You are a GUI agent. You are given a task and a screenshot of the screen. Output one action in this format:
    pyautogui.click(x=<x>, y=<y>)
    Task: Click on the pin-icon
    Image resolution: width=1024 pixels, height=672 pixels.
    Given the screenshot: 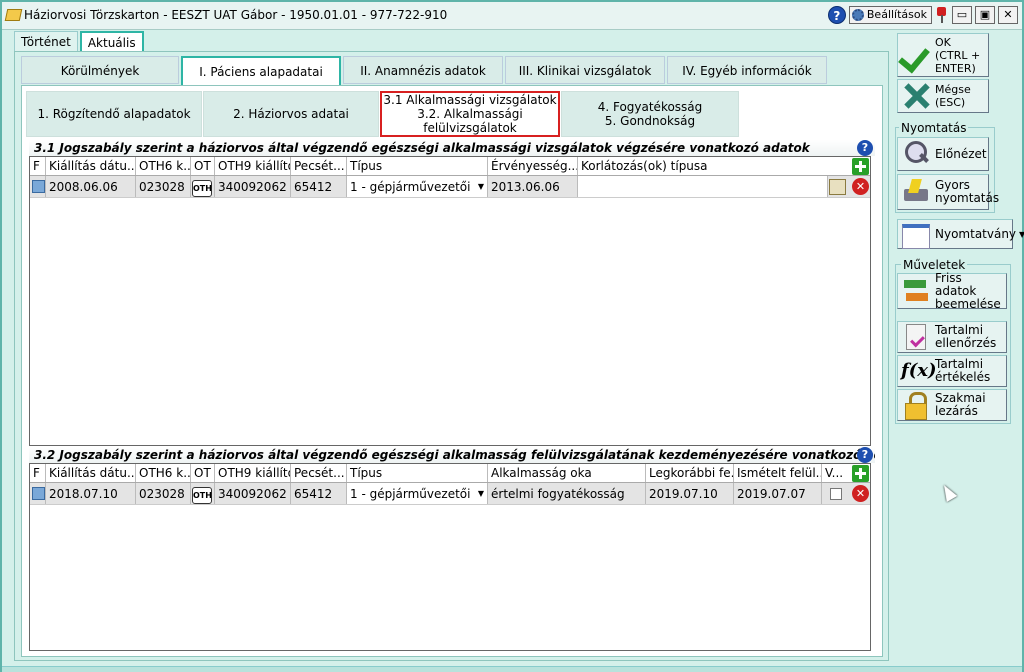 What is the action you would take?
    pyautogui.click(x=942, y=15)
    